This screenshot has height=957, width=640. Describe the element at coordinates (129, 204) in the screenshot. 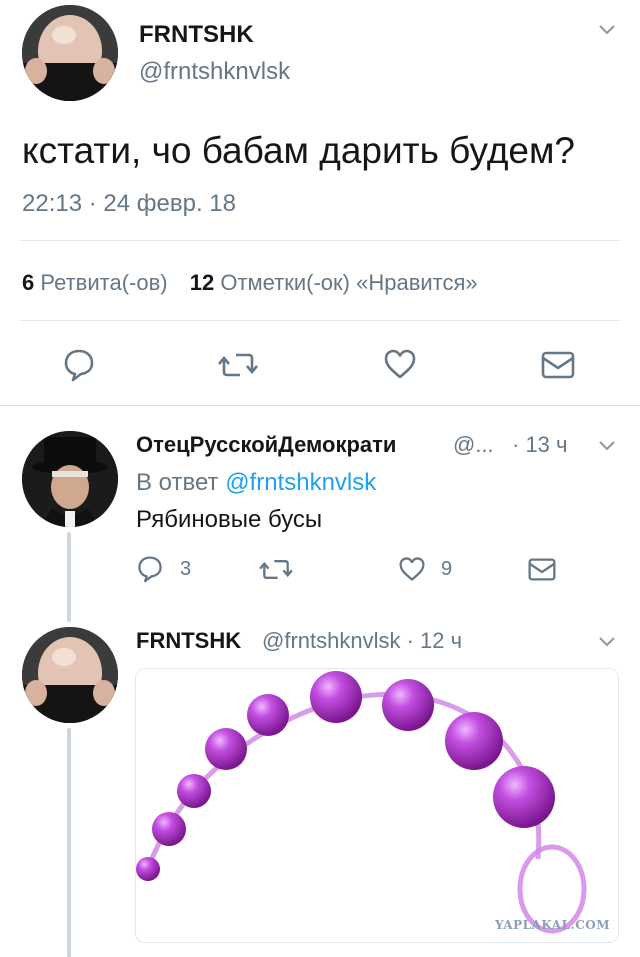

I see `main-timestamp: 22:13 · 24 февр. 18` at that location.